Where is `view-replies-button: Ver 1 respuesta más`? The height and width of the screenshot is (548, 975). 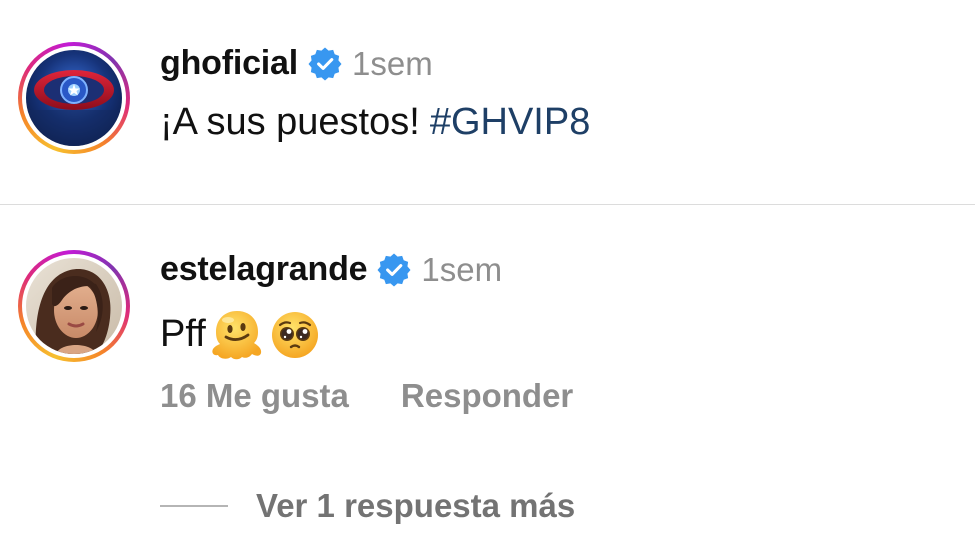 view-replies-button: Ver 1 respuesta más is located at coordinates (367, 506).